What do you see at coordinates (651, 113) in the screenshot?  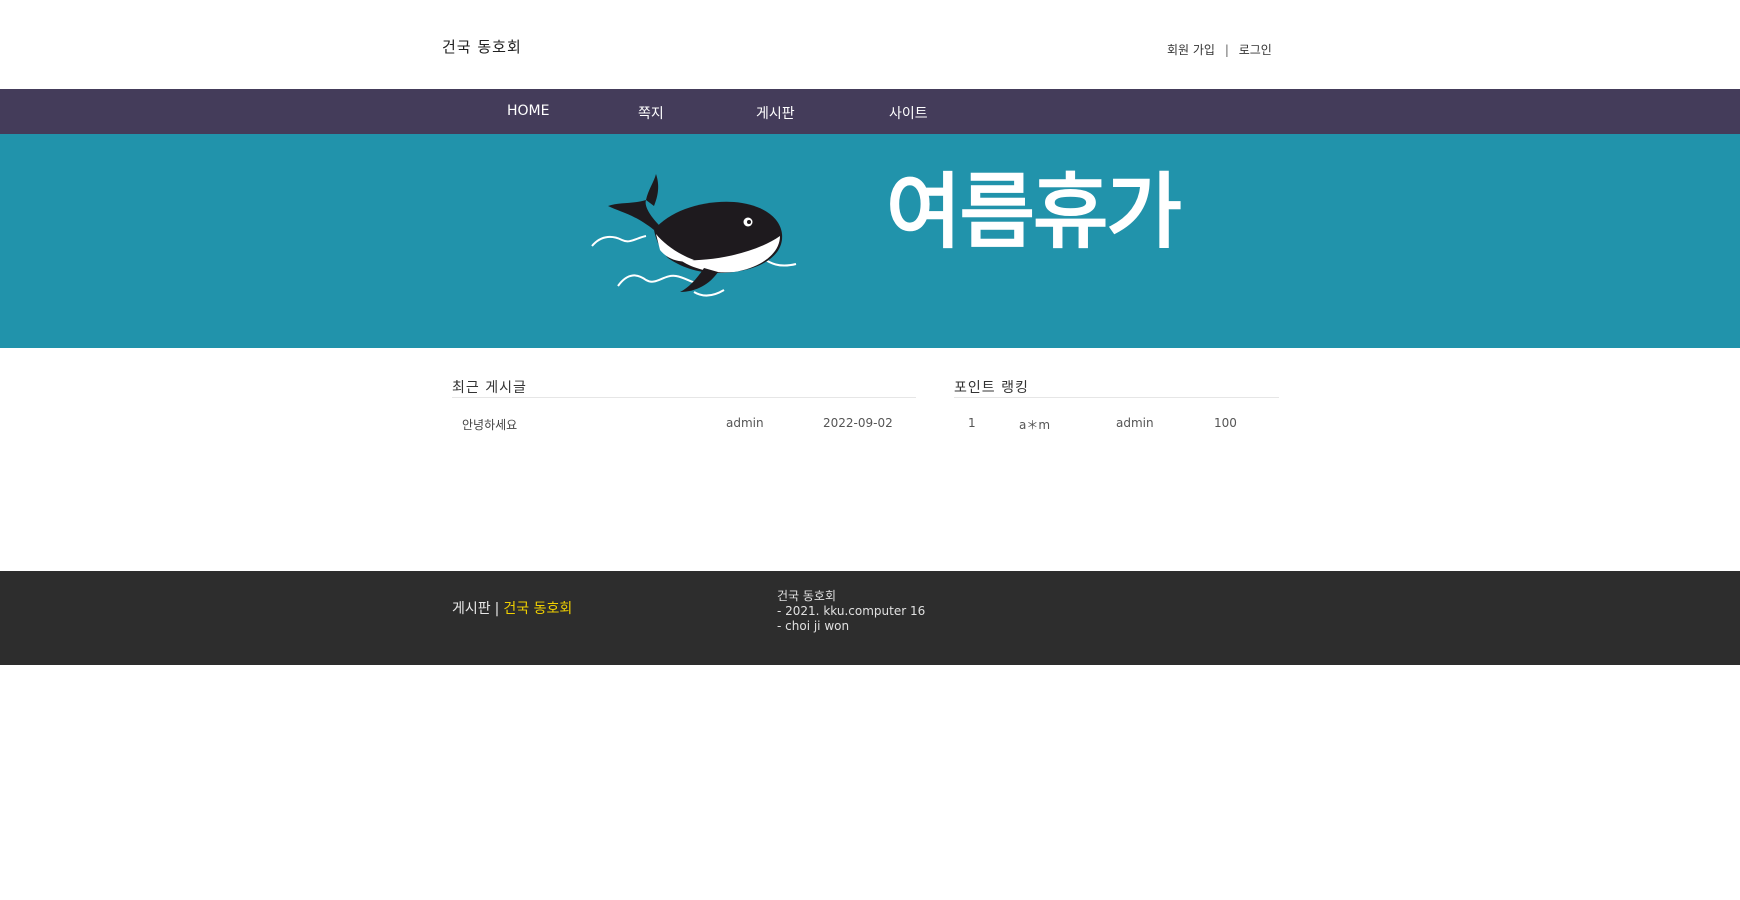 I see `nav-item-messages: 쪽지` at bounding box center [651, 113].